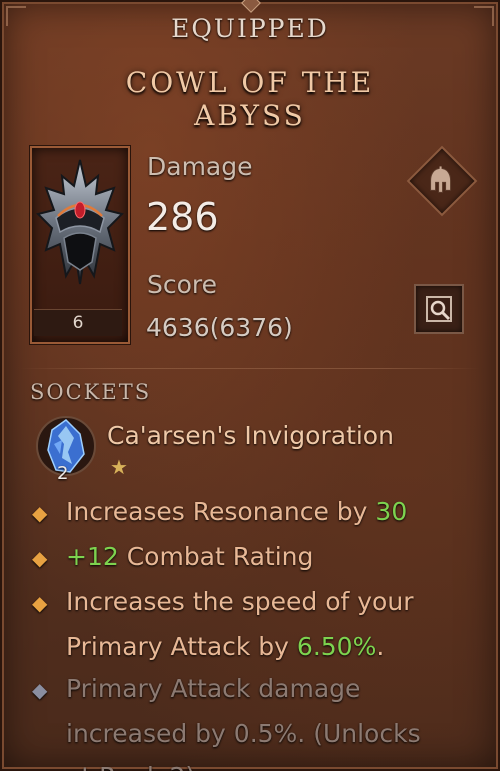 Image resolution: width=500 pixels, height=771 pixels. I want to click on gem-name: Ca'arsen's Invigoration, so click(250, 435).